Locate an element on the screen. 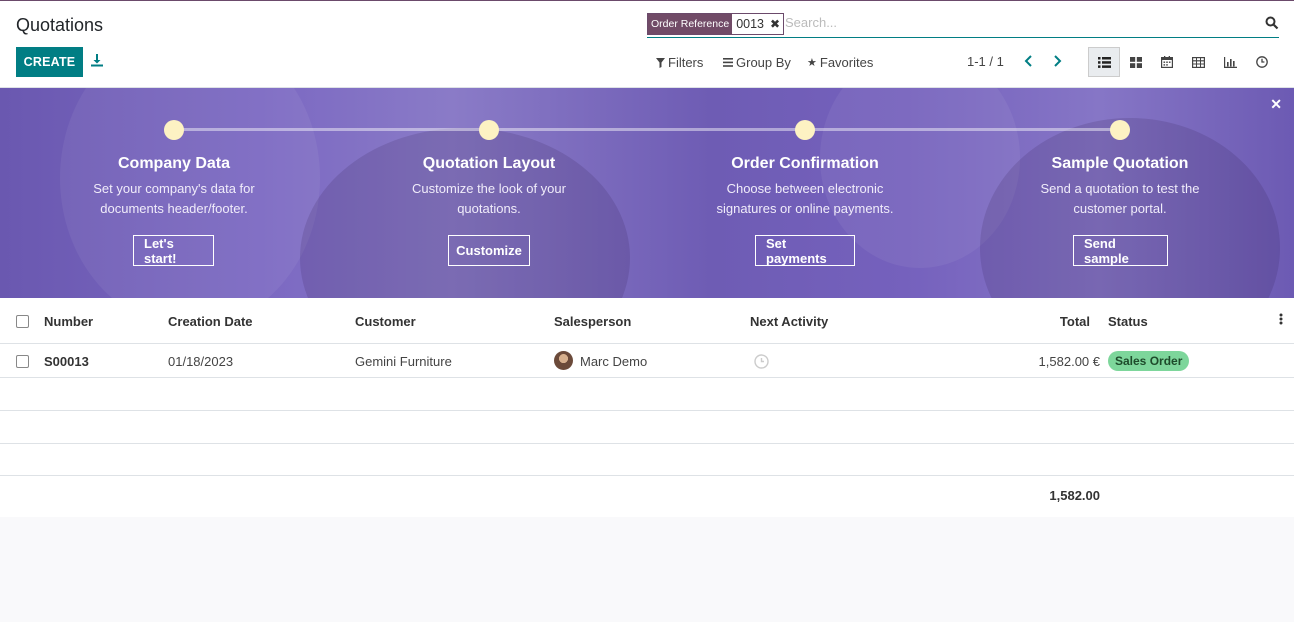 Image resolution: width=1294 pixels, height=622 pixels. cell-total: 1,582.00 € is located at coordinates (1069, 361).